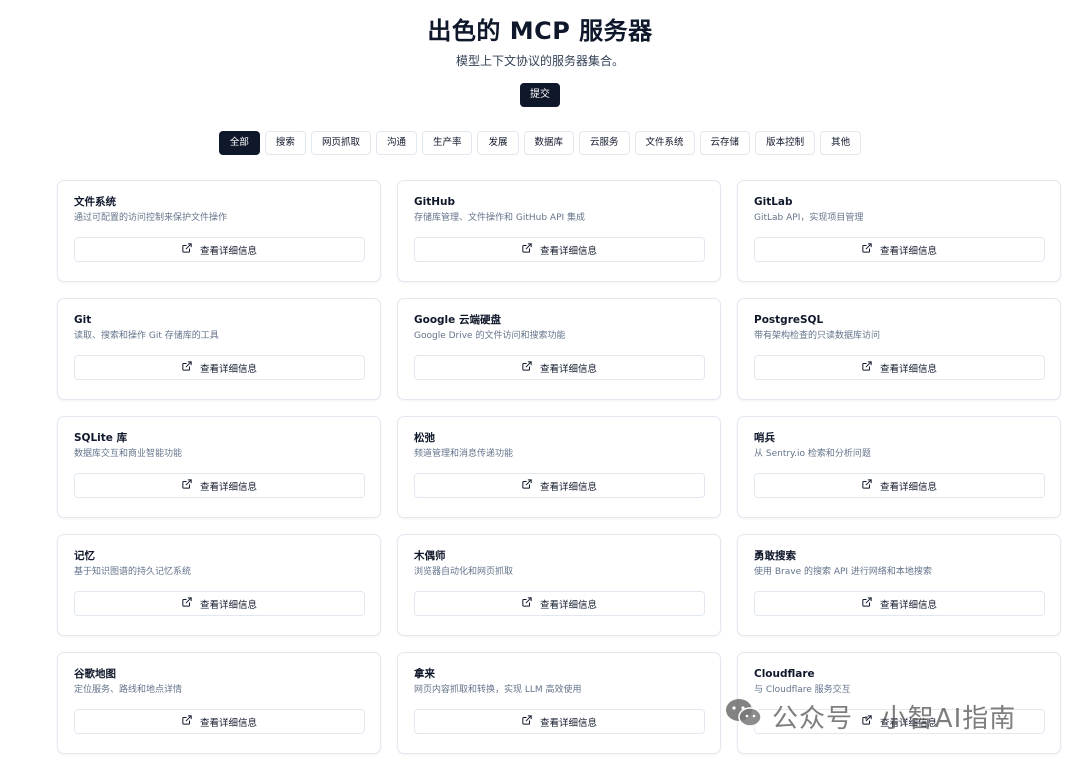  Describe the element at coordinates (219, 703) in the screenshot. I see `server-card: 谷歌地图定位服务、路线和地点详情查看详细信息` at that location.